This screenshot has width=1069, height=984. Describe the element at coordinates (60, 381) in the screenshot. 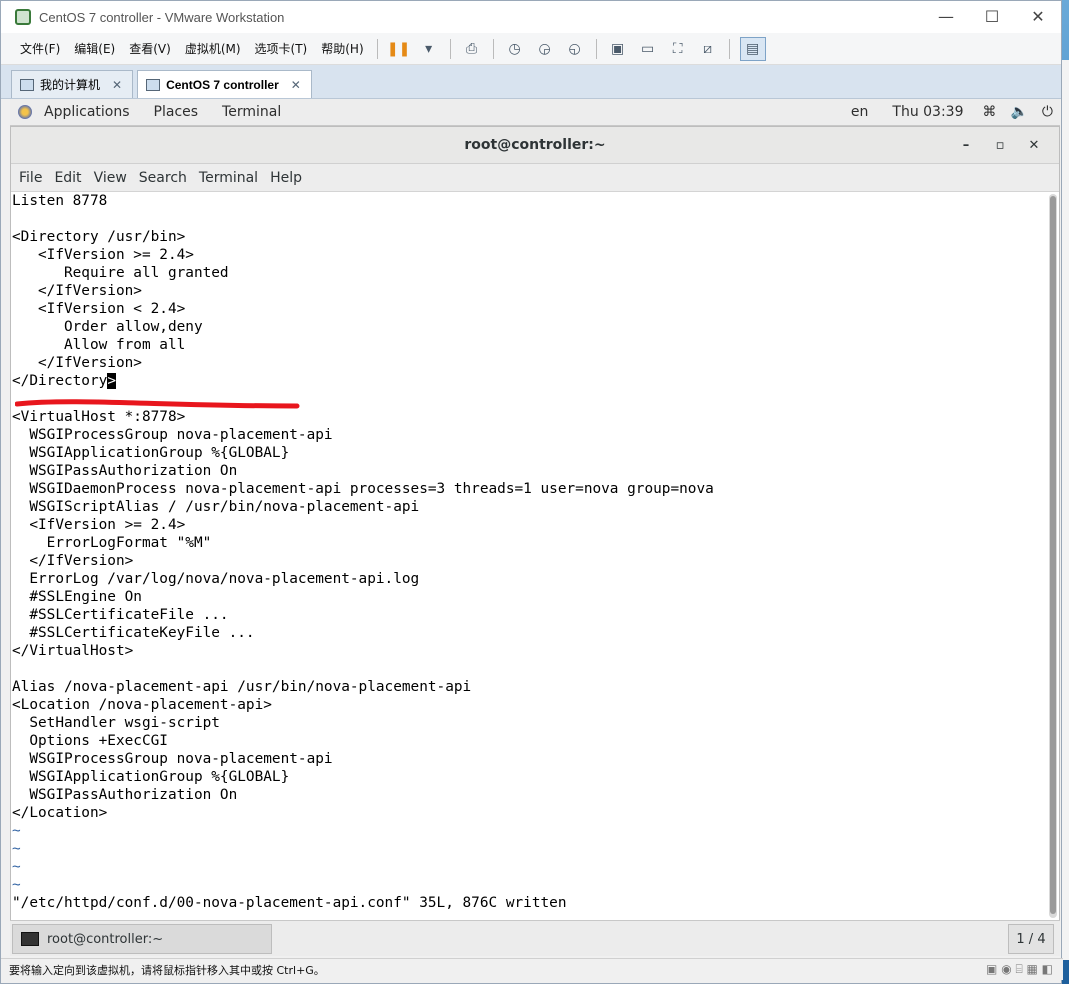

I see `terminal-line-text: </Directory` at that location.